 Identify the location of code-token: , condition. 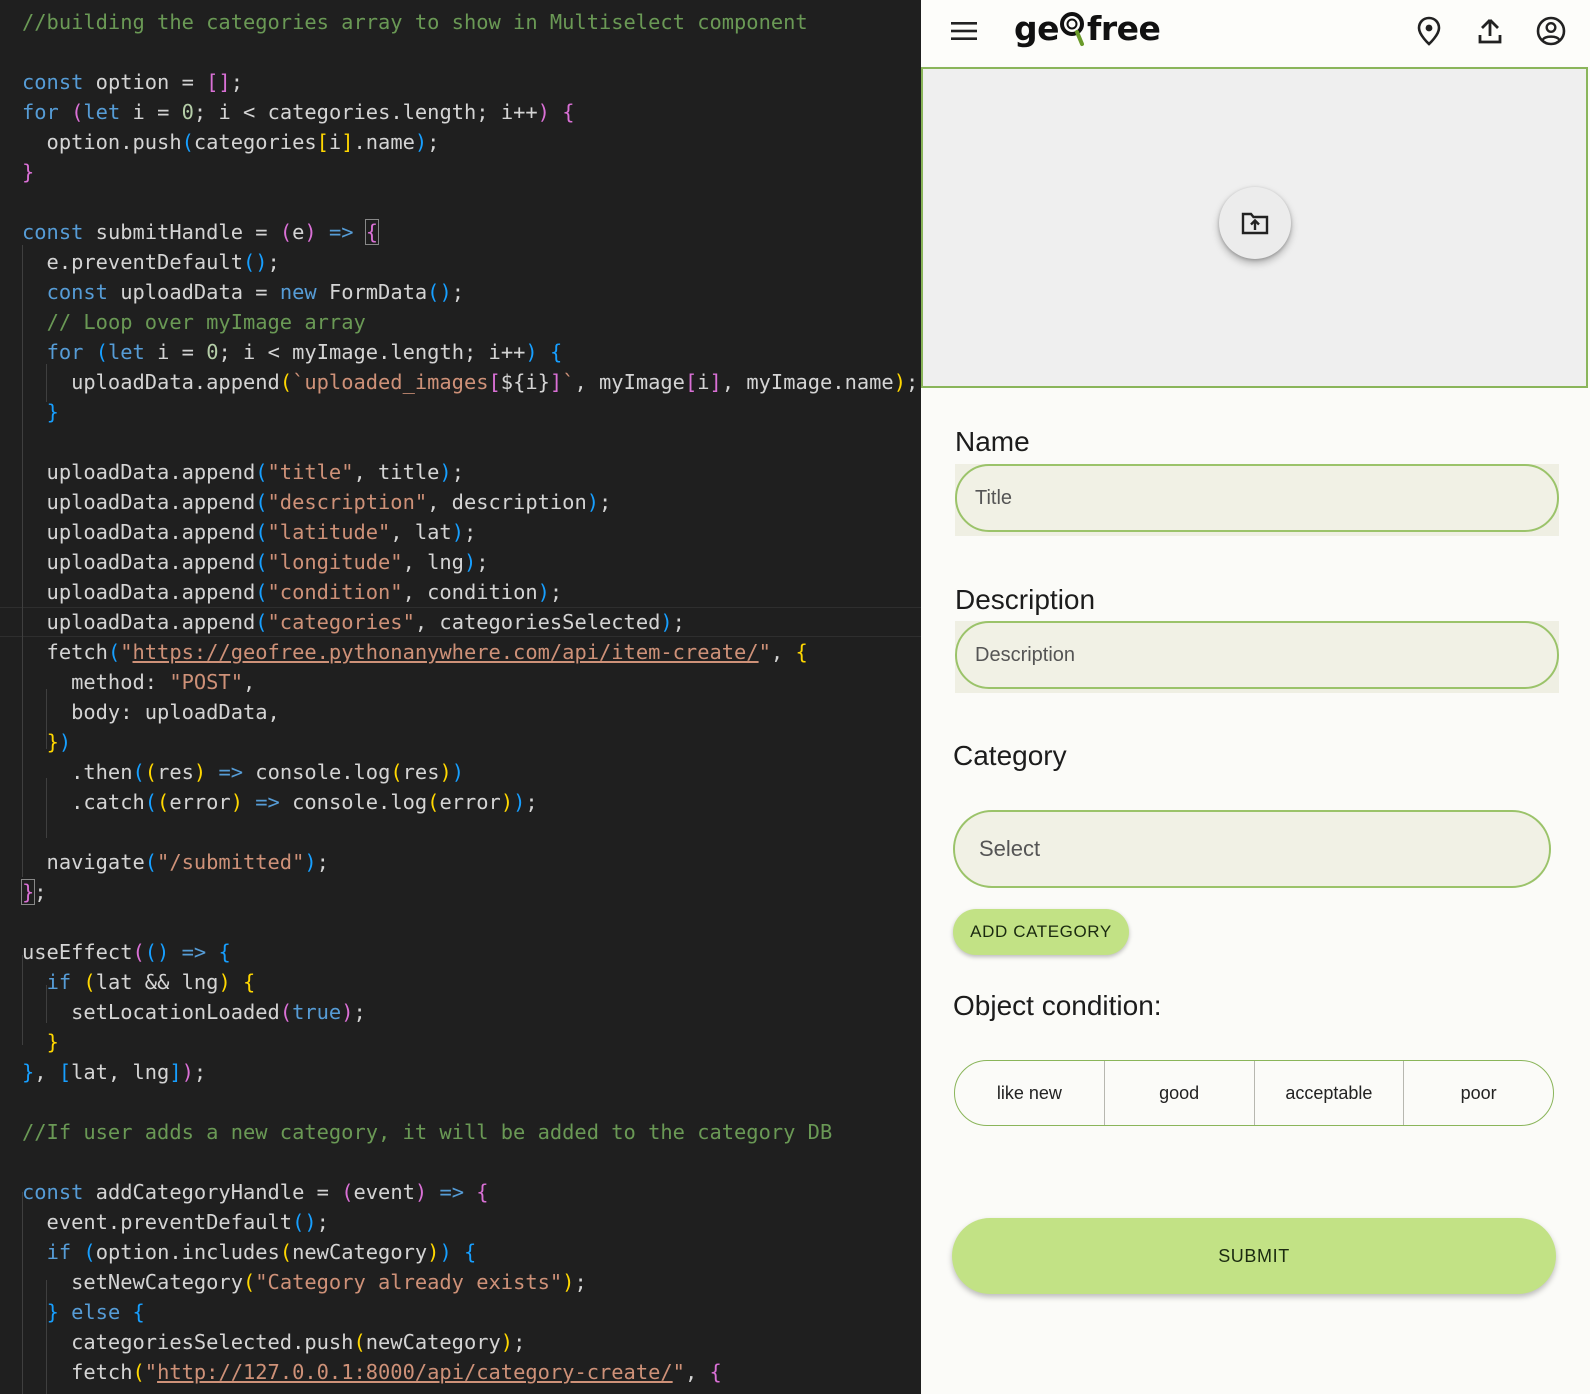
(470, 592).